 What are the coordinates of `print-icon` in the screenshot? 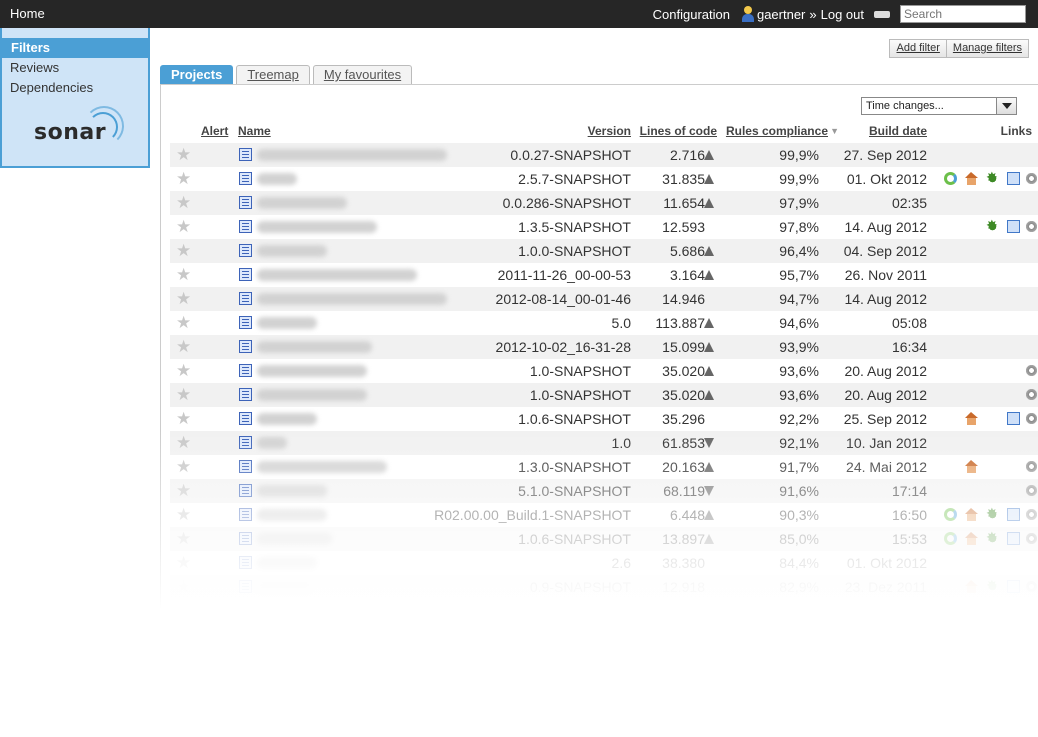 It's located at (882, 15).